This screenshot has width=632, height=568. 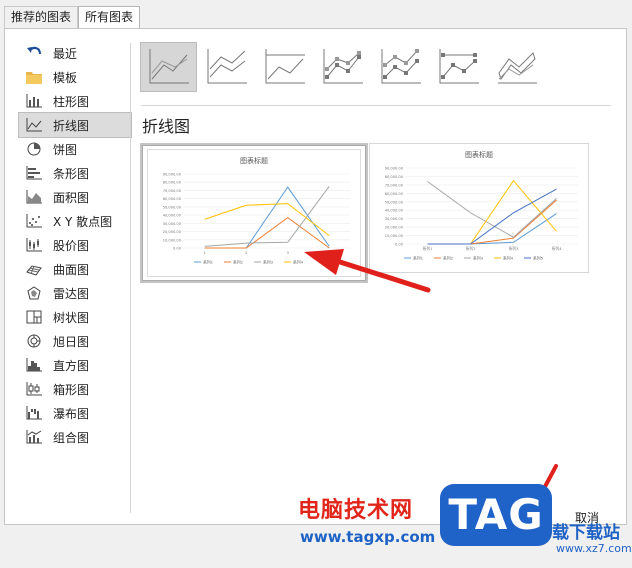 I want to click on line-subtype-gallery, so click(x=343, y=67).